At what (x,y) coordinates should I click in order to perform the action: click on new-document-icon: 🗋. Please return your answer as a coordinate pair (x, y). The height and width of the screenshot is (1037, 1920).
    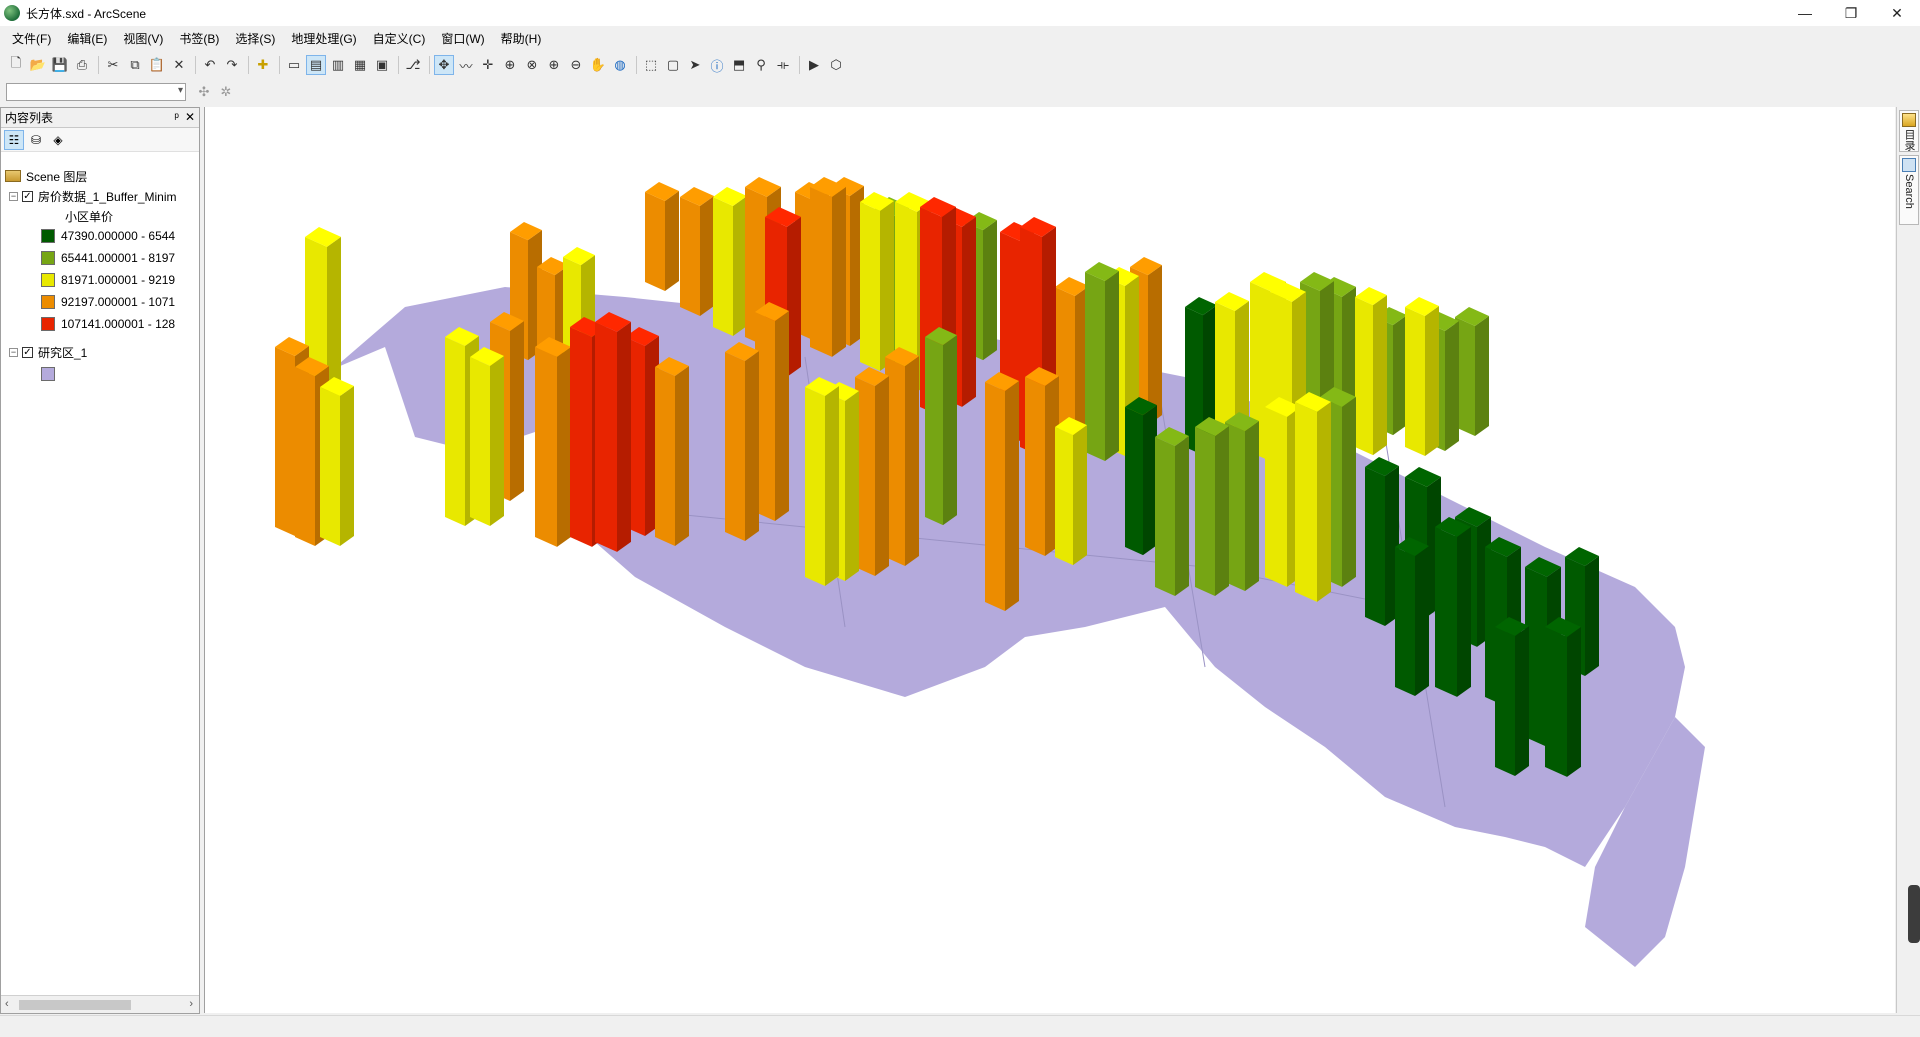
    Looking at the image, I should click on (16, 65).